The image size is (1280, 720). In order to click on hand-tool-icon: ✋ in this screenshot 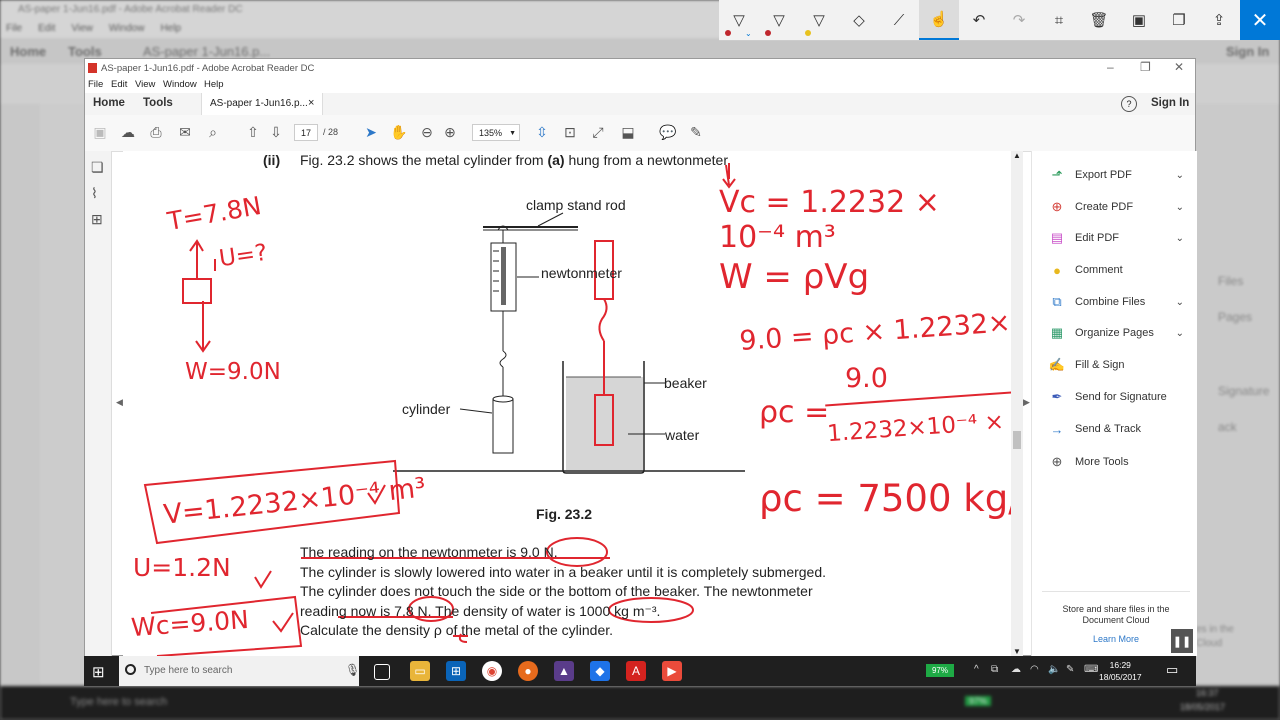, I will do `click(399, 132)`.